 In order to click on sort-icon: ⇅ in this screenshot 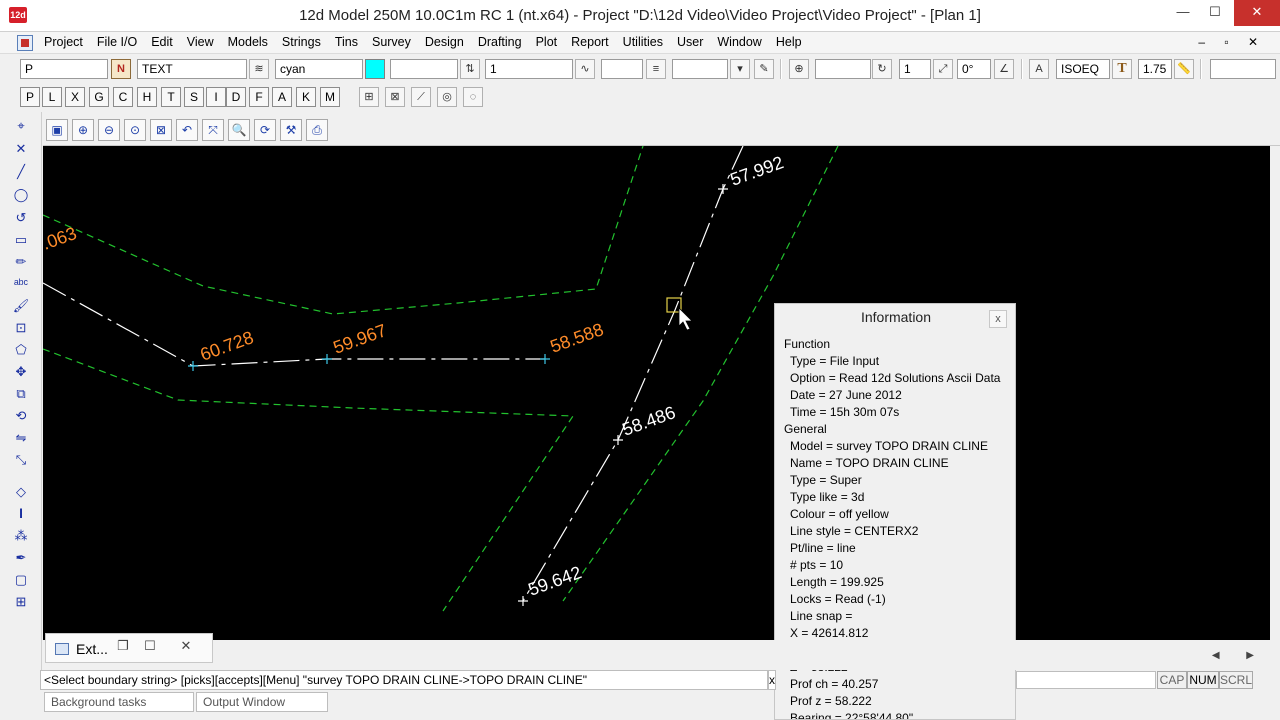, I will do `click(470, 69)`.